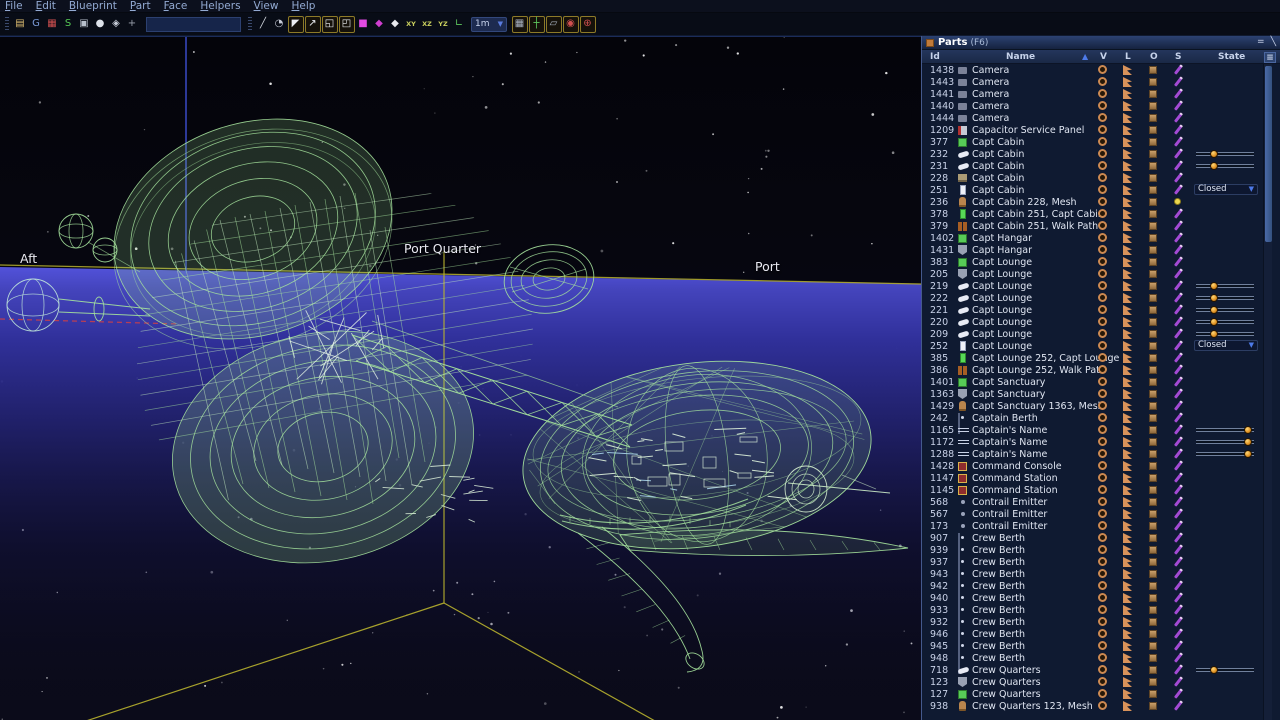 Image resolution: width=1280 pixels, height=720 pixels. What do you see at coordinates (1092, 394) in the screenshot?
I see `table-row: 1363 Capt Sanctuary` at bounding box center [1092, 394].